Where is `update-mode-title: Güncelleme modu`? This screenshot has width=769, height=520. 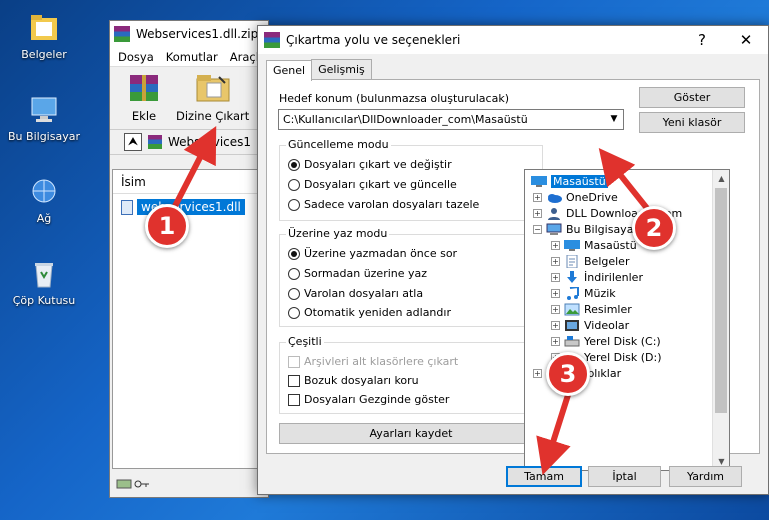 update-mode-title: Güncelleme modu is located at coordinates (338, 144).